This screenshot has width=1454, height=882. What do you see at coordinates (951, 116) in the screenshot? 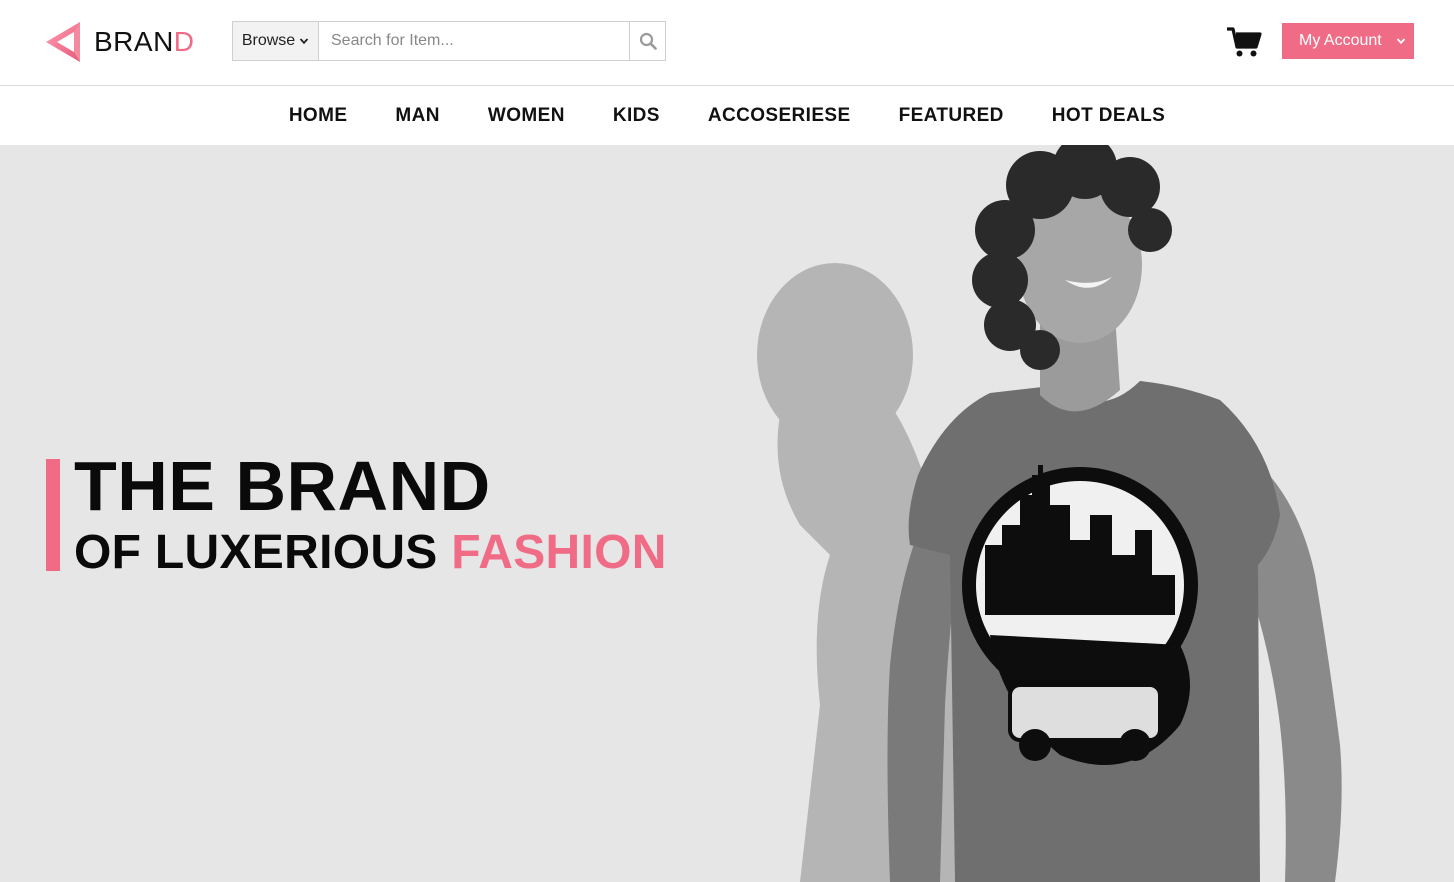
I see `nav-item-featured: FEATURED` at bounding box center [951, 116].